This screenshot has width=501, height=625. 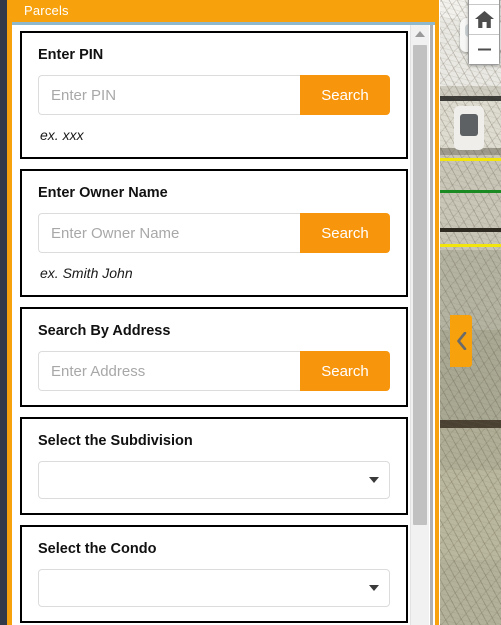 I want to click on pin-search-label: Enter PIN, so click(x=71, y=55).